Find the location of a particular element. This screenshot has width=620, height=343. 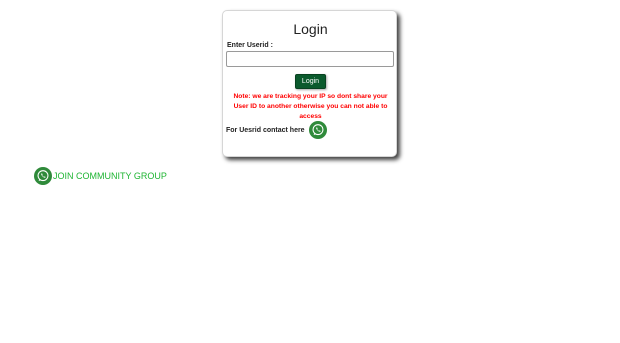

userid-input is located at coordinates (310, 59).